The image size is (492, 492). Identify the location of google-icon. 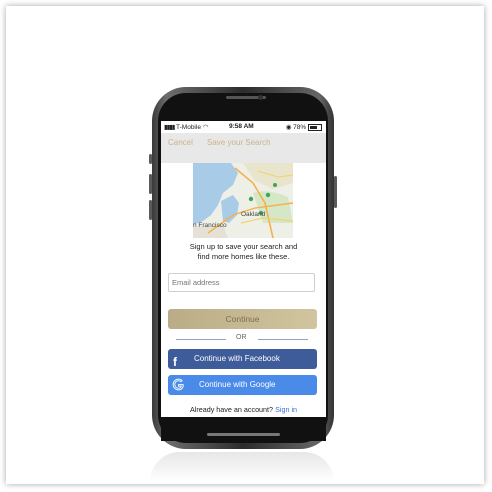
(178, 384).